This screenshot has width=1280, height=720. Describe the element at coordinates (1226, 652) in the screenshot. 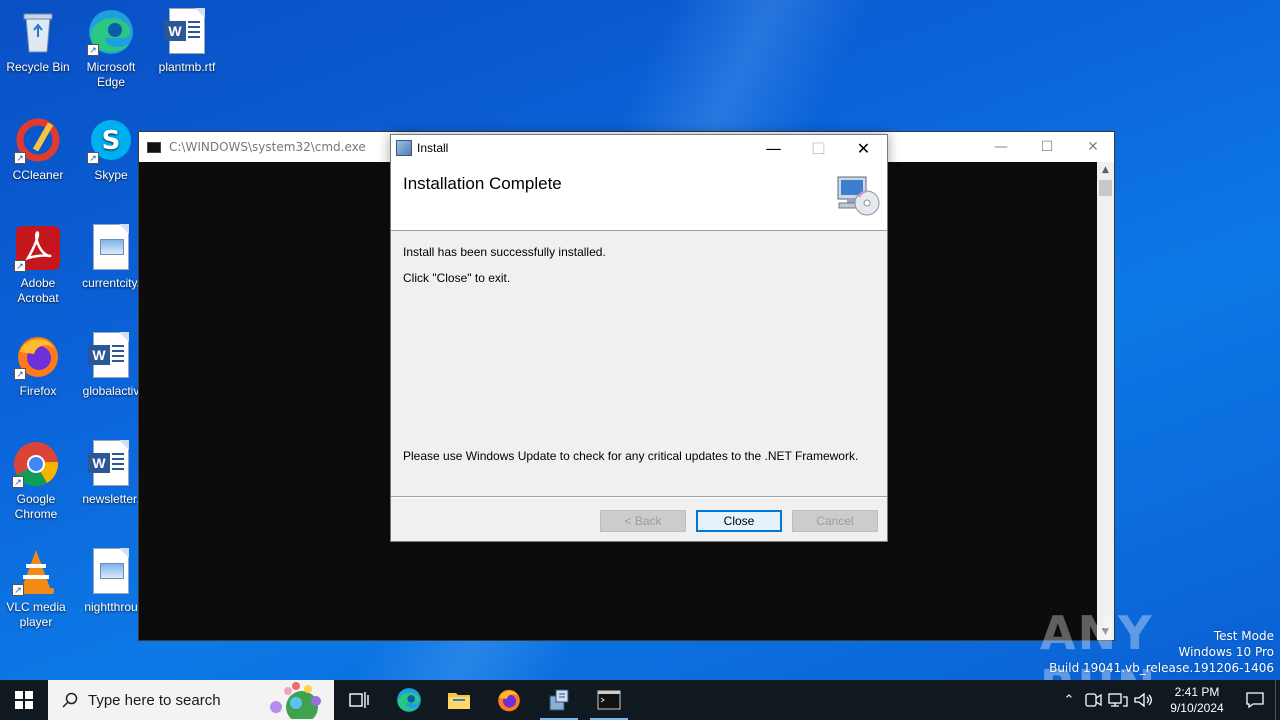

I see `watermark-line: Windows 10 Pro` at that location.